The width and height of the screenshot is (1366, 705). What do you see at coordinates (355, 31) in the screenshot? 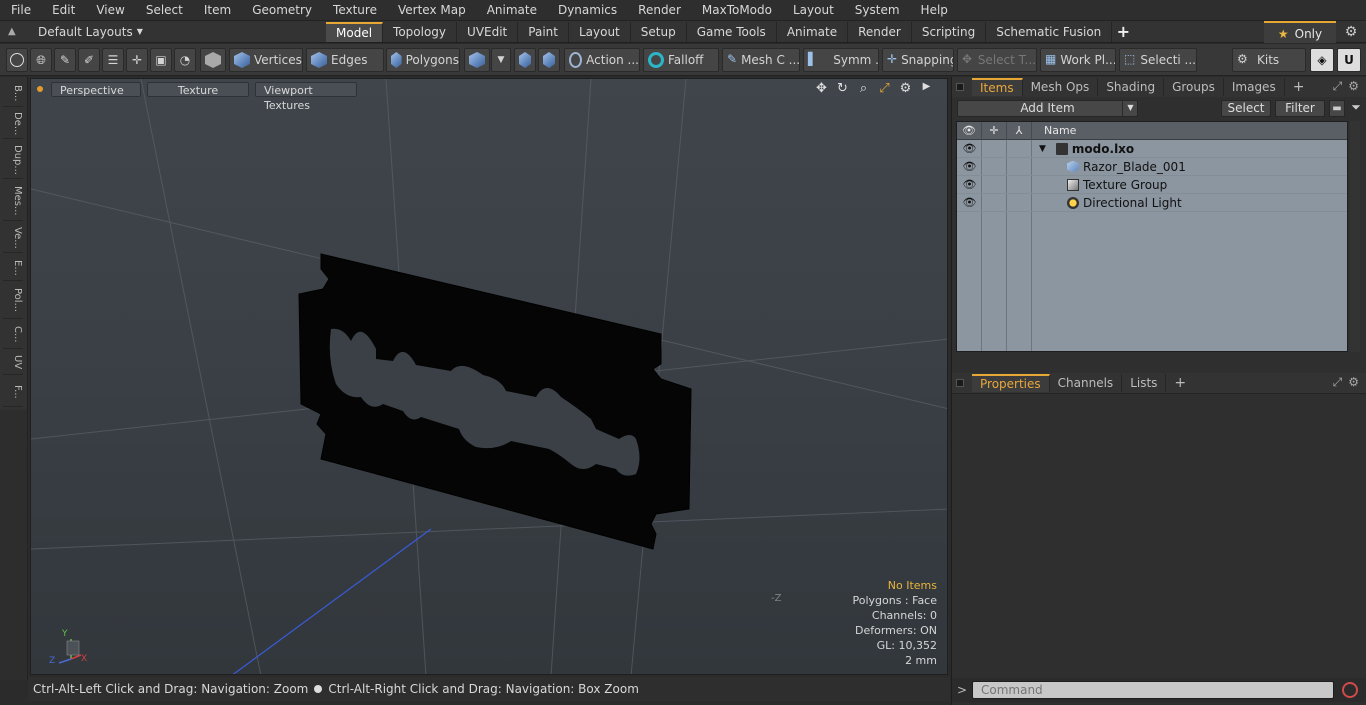
I see `tab-model: Model` at bounding box center [355, 31].